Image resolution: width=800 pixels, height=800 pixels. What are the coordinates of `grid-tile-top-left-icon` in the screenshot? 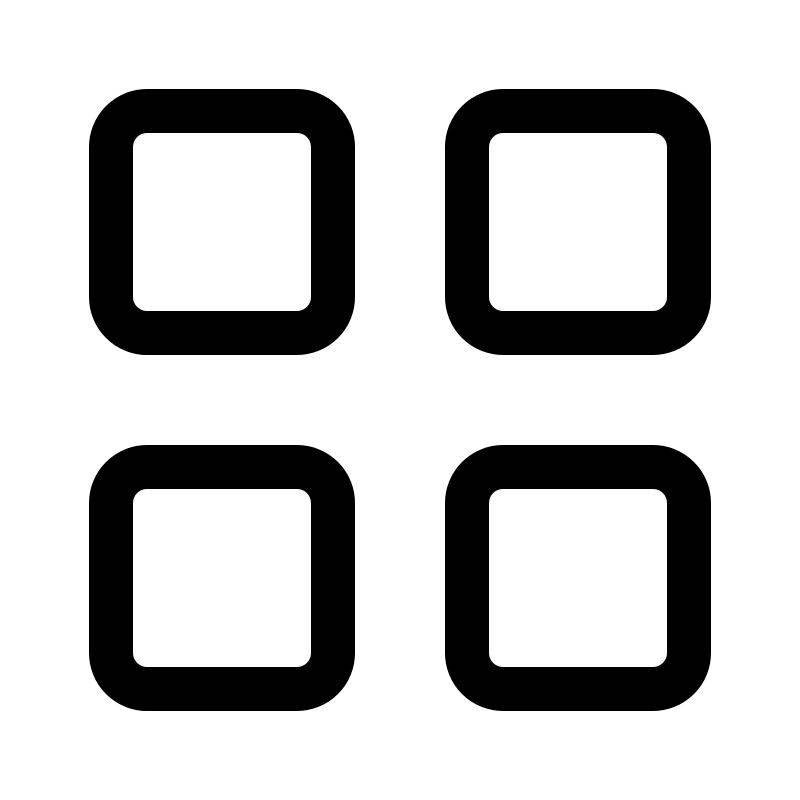 It's located at (222, 222).